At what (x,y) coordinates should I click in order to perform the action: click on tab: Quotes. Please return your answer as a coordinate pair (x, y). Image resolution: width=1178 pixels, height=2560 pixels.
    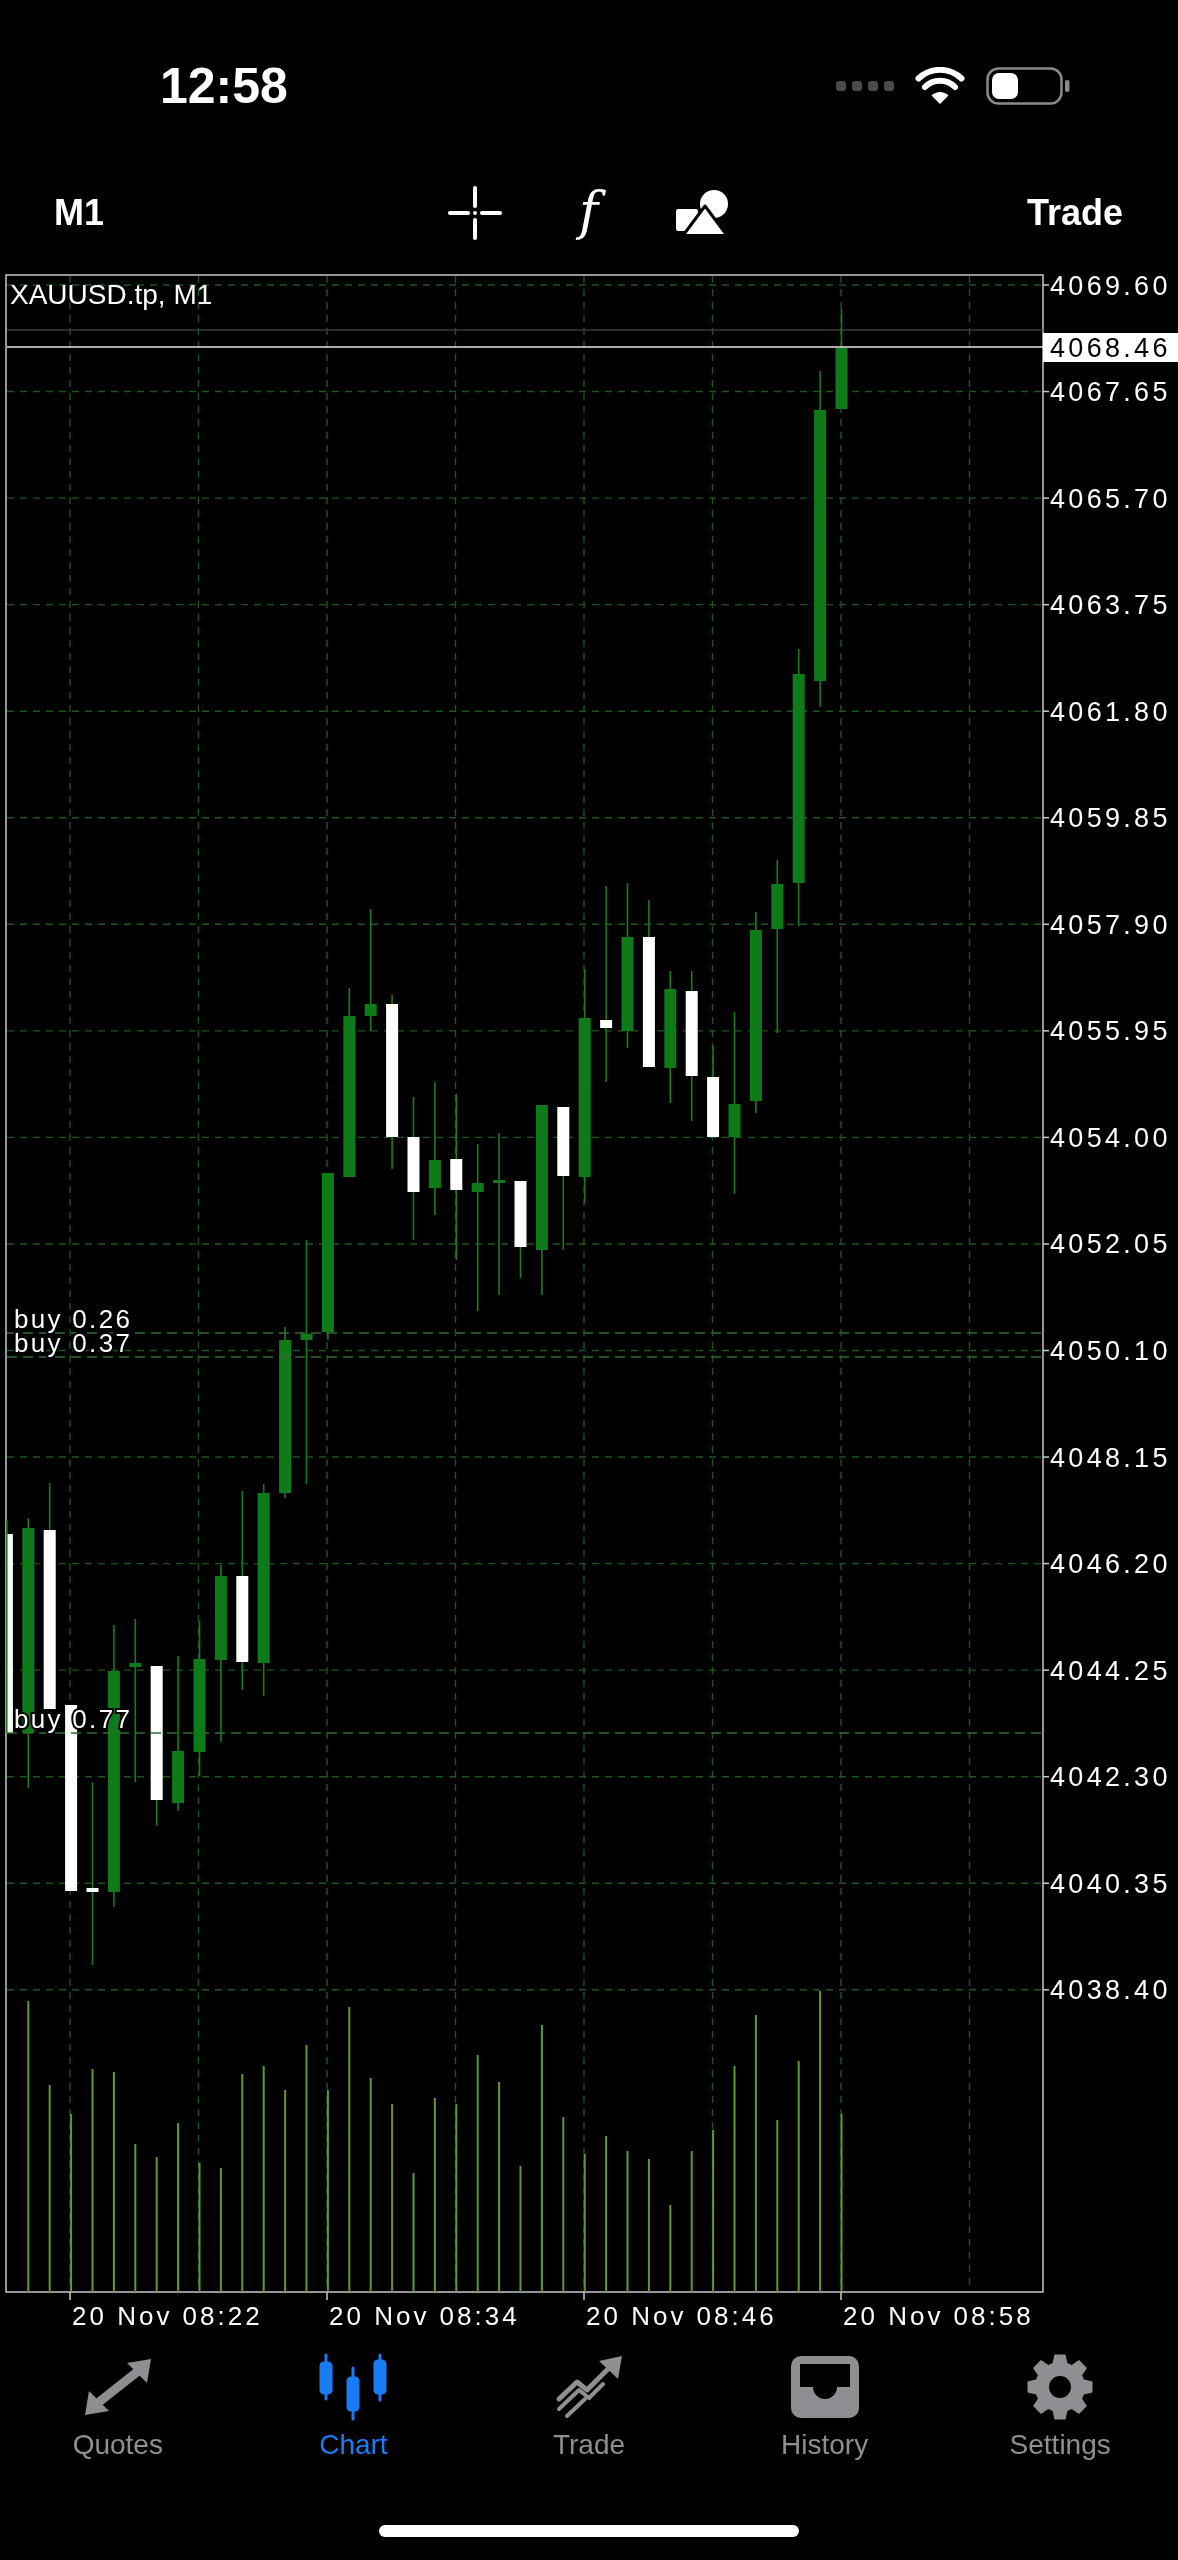
    Looking at the image, I should click on (118, 2407).